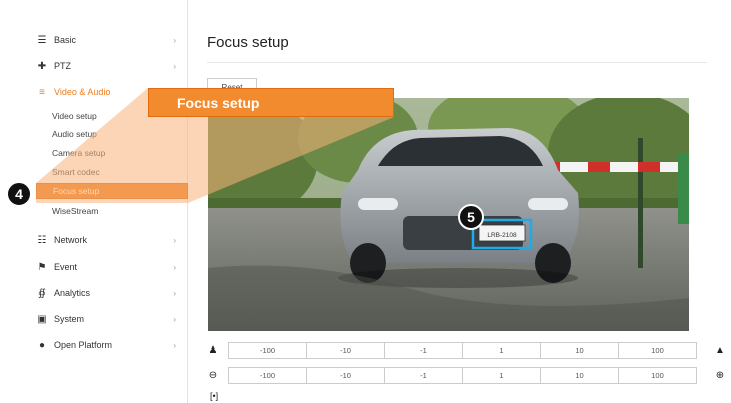 The width and height of the screenshot is (731, 403). Describe the element at coordinates (345, 350) in the screenshot. I see `zoom-step-button: -10` at that location.